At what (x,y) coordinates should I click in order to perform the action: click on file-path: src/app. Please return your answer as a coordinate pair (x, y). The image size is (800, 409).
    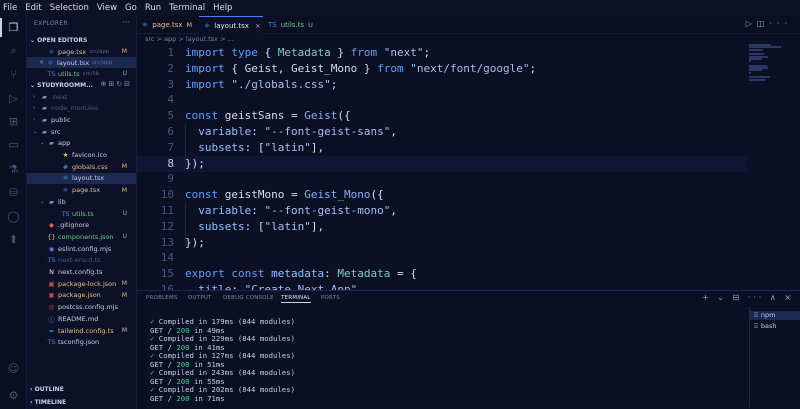
    Looking at the image, I should click on (99, 51).